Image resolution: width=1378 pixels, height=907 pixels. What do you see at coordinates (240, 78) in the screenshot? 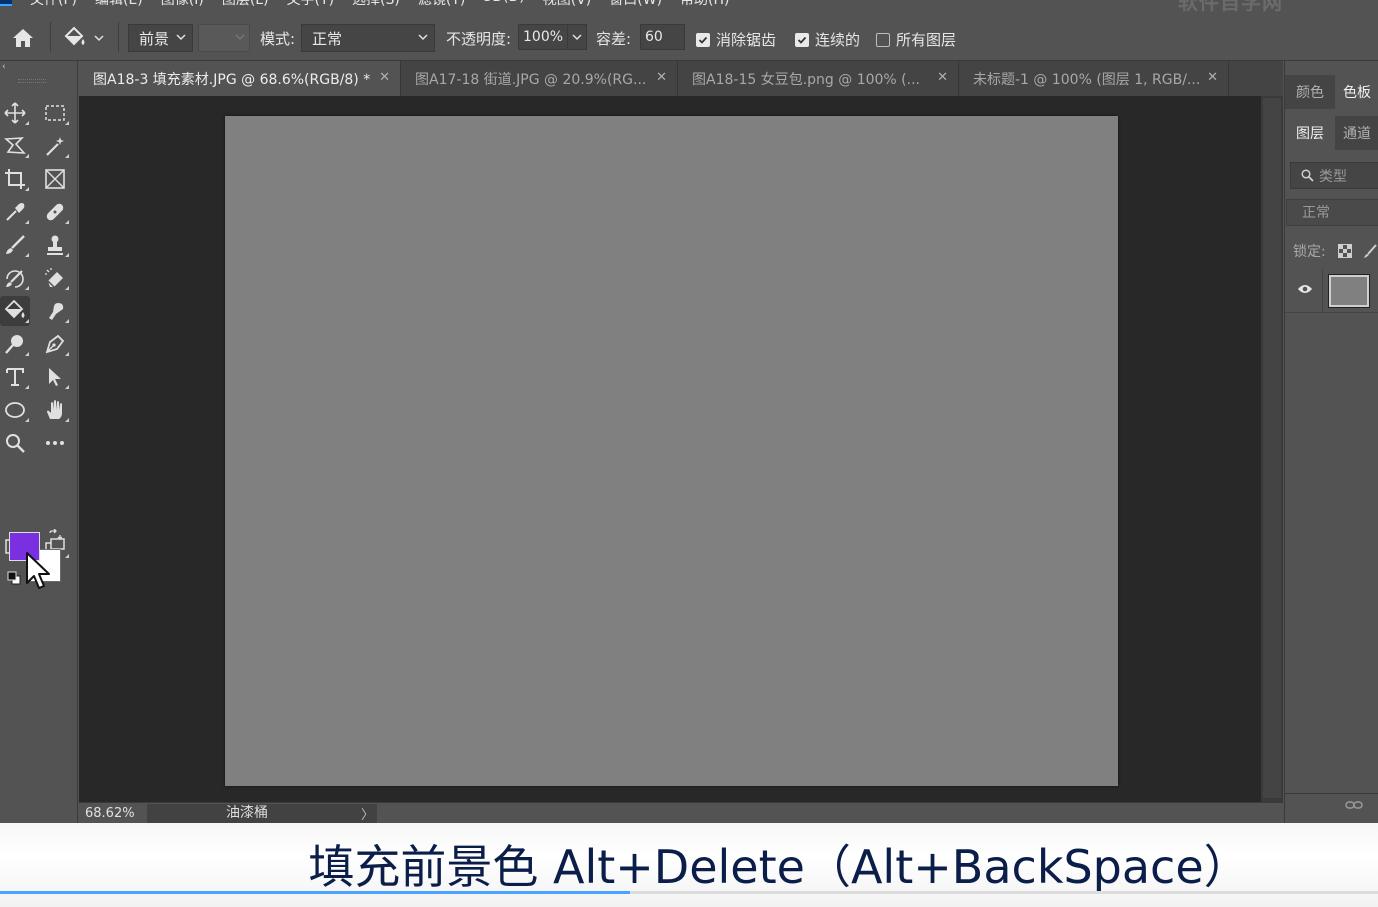
I see `tab-document-1: 图A18-3 填充素材.JPG @ 68.6%(RGB/8) * ✕` at bounding box center [240, 78].